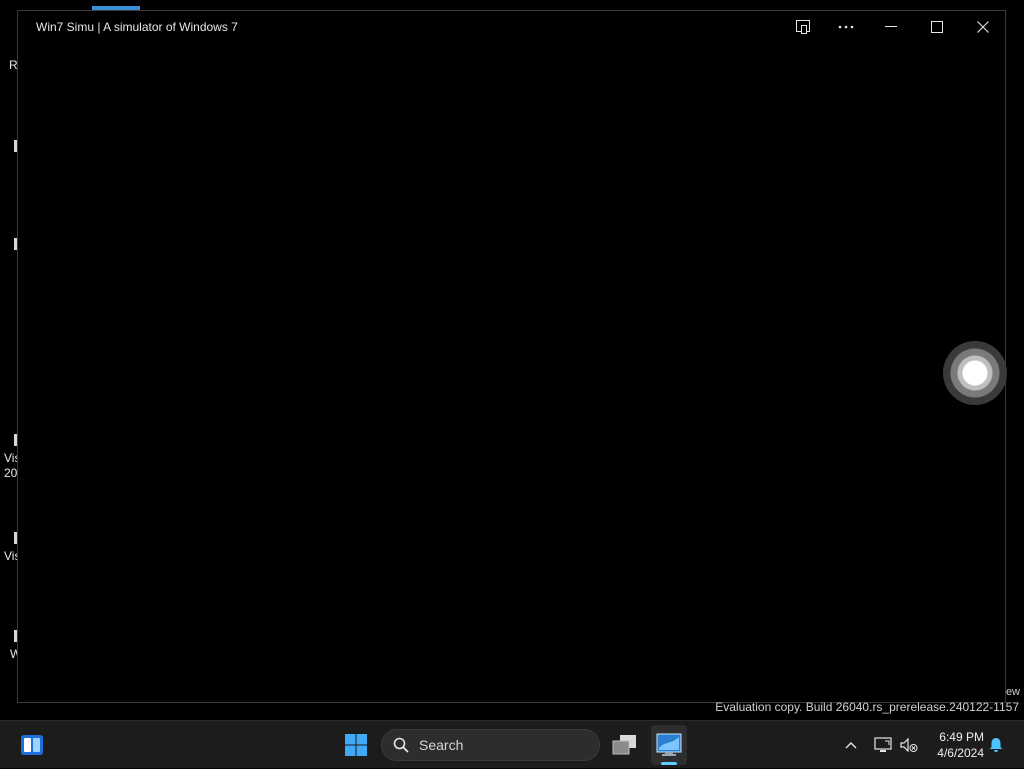  I want to click on win7-simu-app-icon, so click(669, 744).